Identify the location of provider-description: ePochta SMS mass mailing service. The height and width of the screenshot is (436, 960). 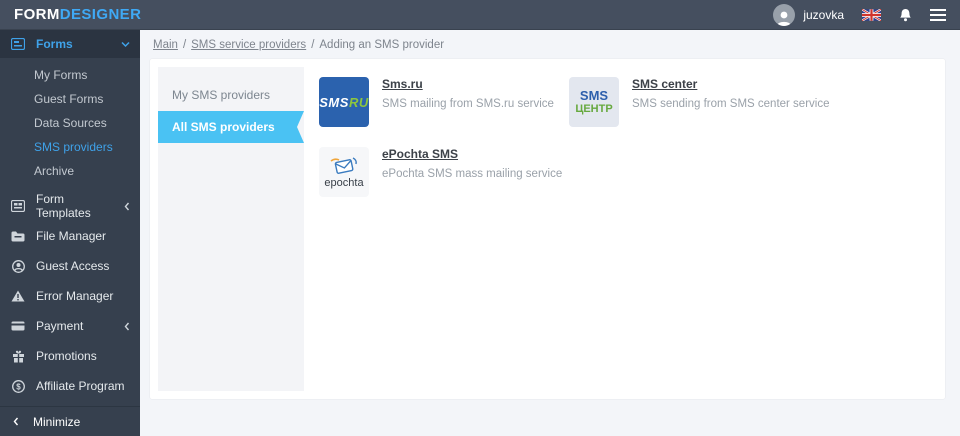
(472, 174).